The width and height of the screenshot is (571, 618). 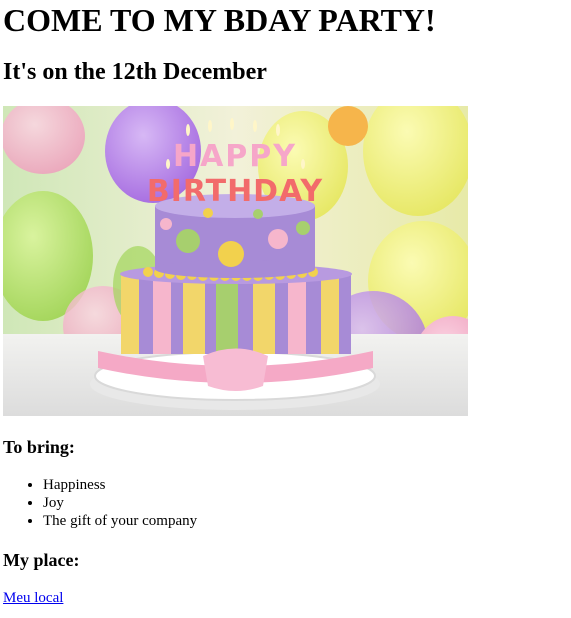 What do you see at coordinates (135, 72) in the screenshot?
I see `party-date: It's on the 12th December` at bounding box center [135, 72].